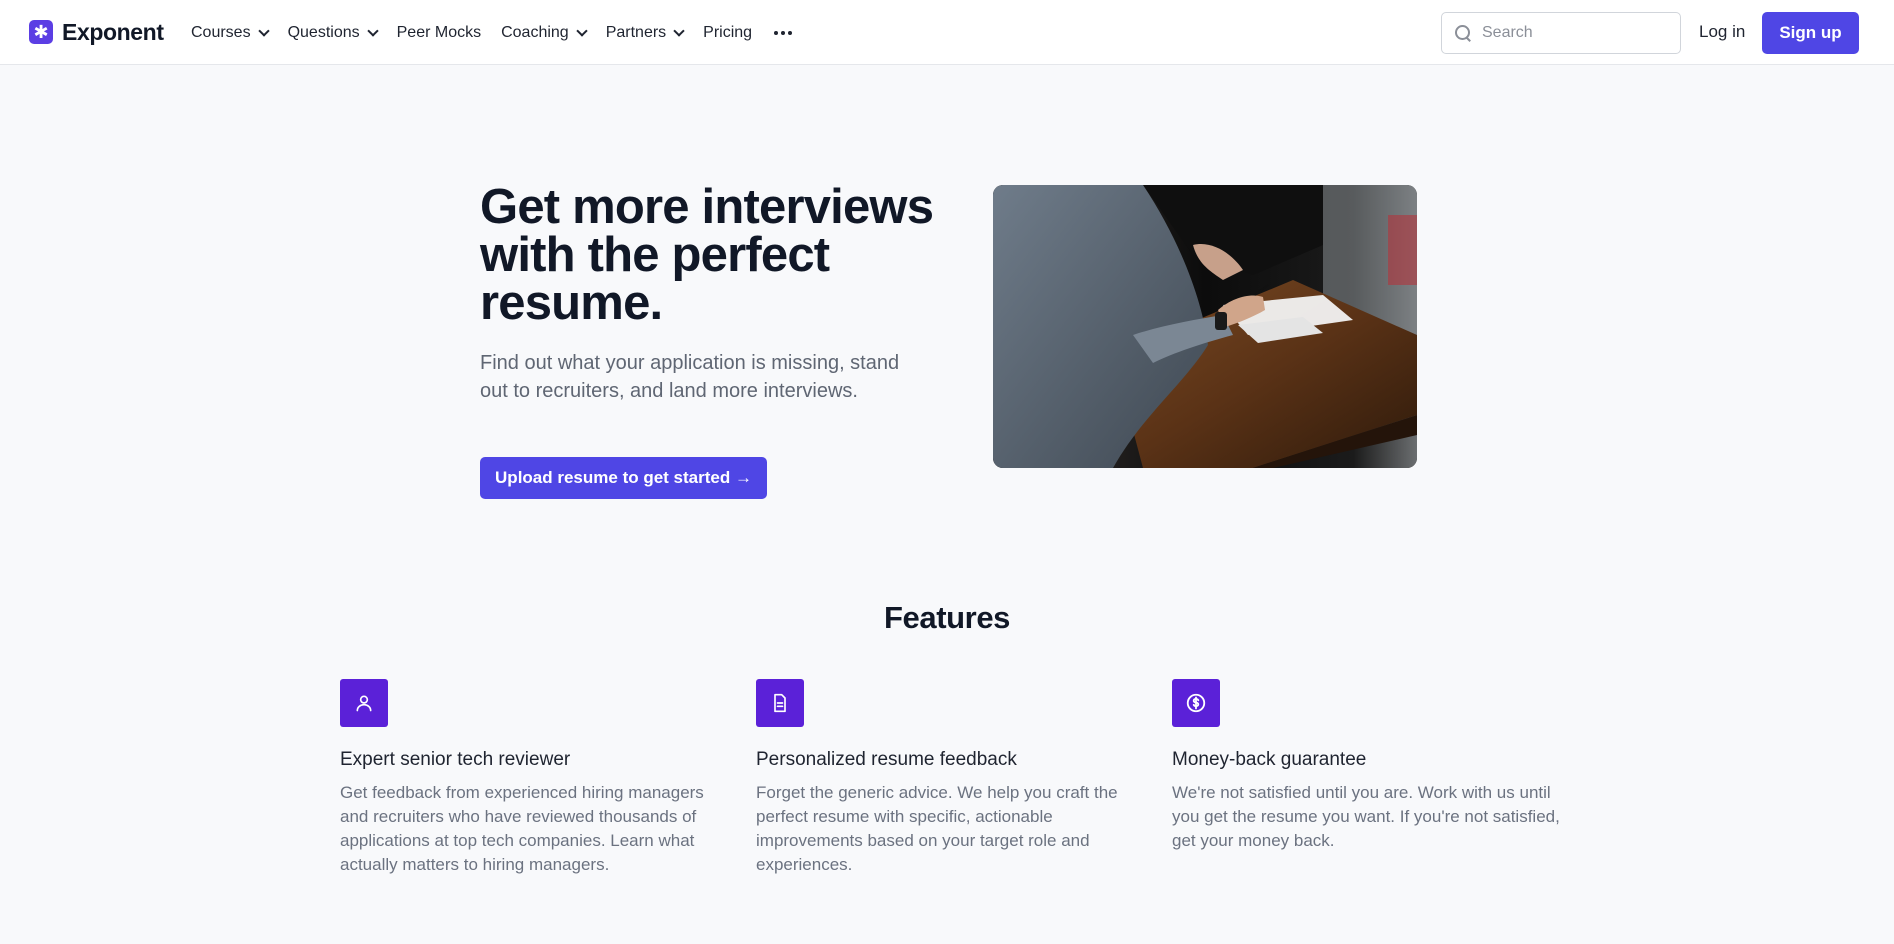 This screenshot has height=944, width=1894. What do you see at coordinates (323, 32) in the screenshot?
I see `nav-item-label: Questions` at bounding box center [323, 32].